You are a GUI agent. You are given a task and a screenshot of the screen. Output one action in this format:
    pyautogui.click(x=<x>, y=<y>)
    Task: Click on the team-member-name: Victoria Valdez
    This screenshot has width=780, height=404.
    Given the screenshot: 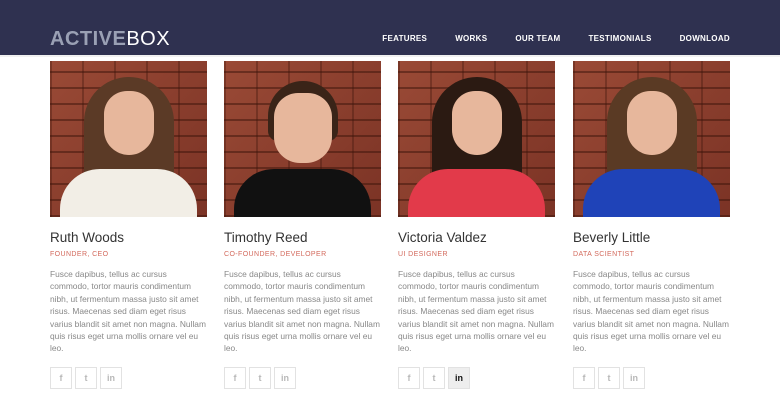 What is the action you would take?
    pyautogui.click(x=442, y=237)
    